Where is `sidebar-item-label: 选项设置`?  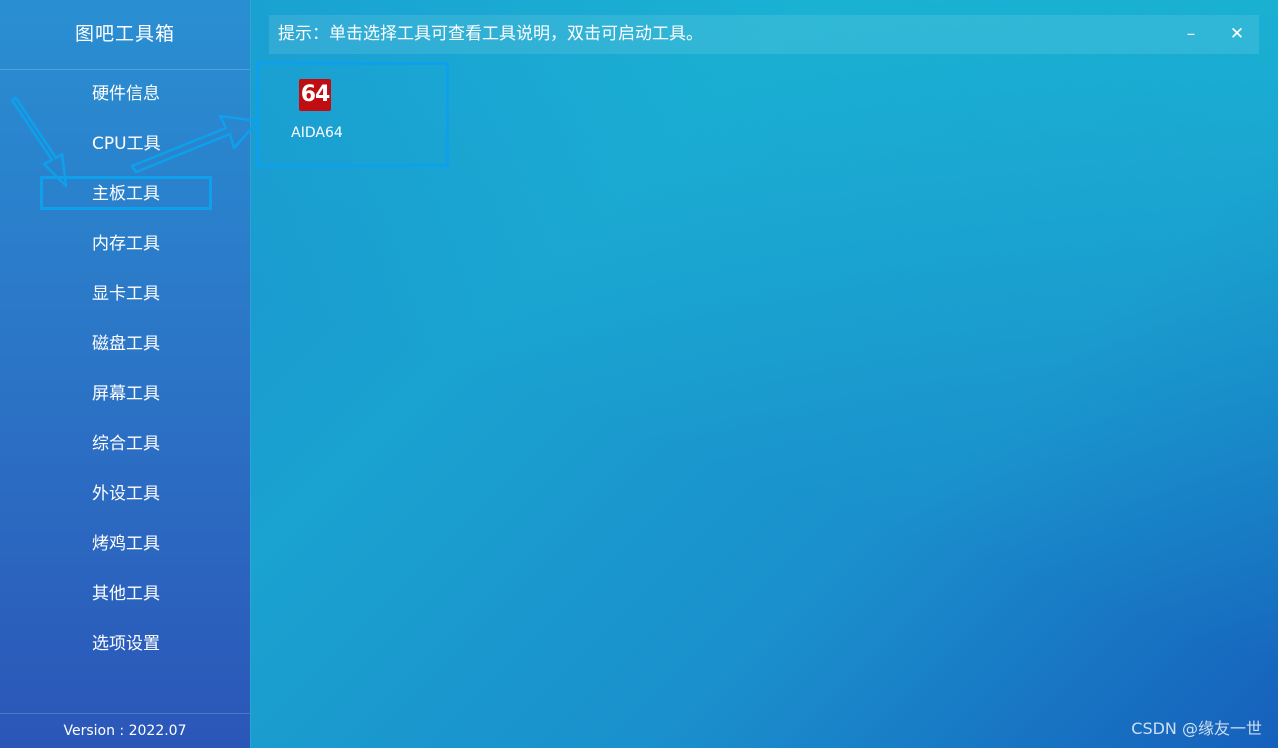
sidebar-item-label: 选项设置 is located at coordinates (126, 644).